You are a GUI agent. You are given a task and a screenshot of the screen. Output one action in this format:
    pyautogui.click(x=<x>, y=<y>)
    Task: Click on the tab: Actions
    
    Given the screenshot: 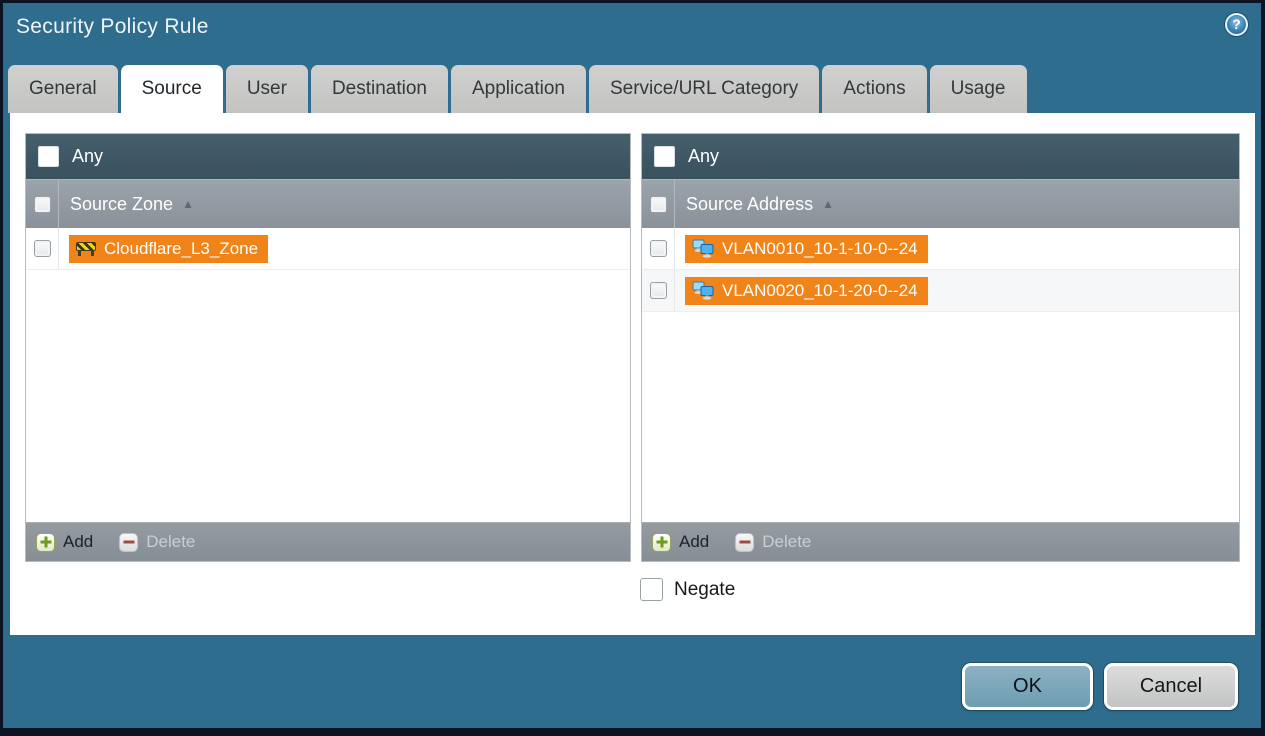 What is the action you would take?
    pyautogui.click(x=874, y=89)
    